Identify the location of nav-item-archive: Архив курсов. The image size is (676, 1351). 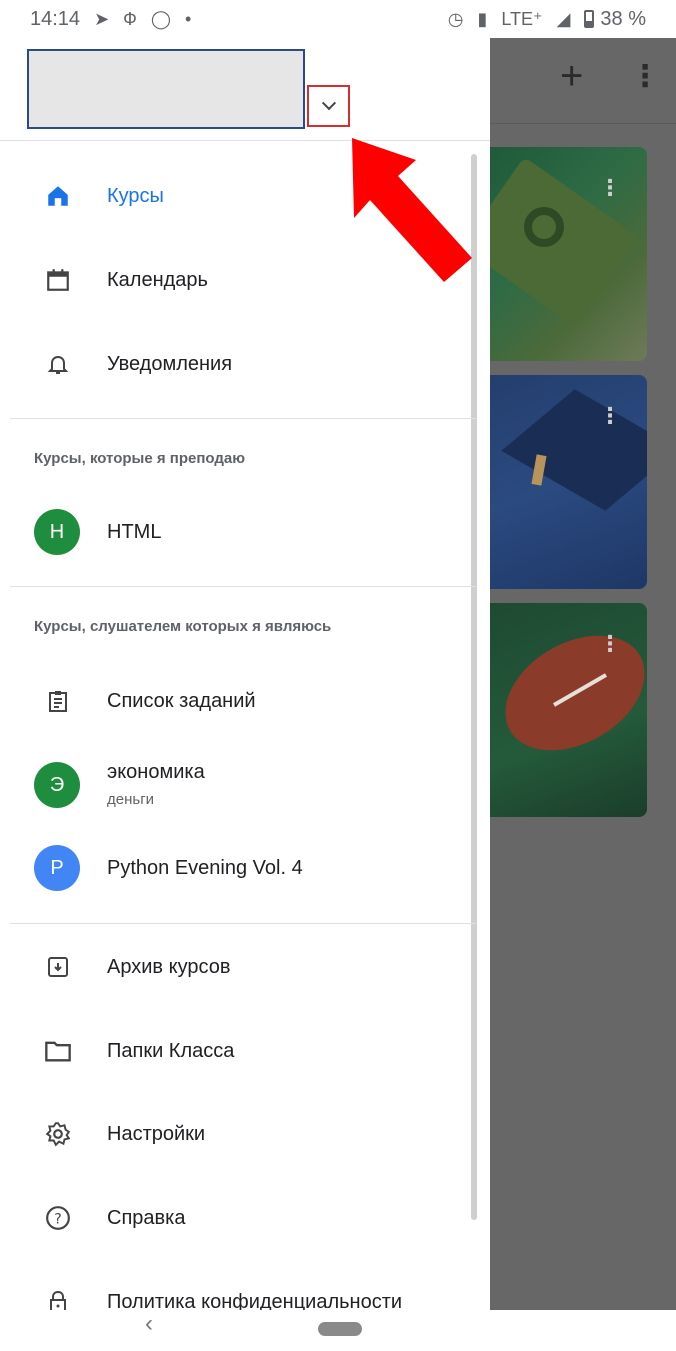
(235, 967).